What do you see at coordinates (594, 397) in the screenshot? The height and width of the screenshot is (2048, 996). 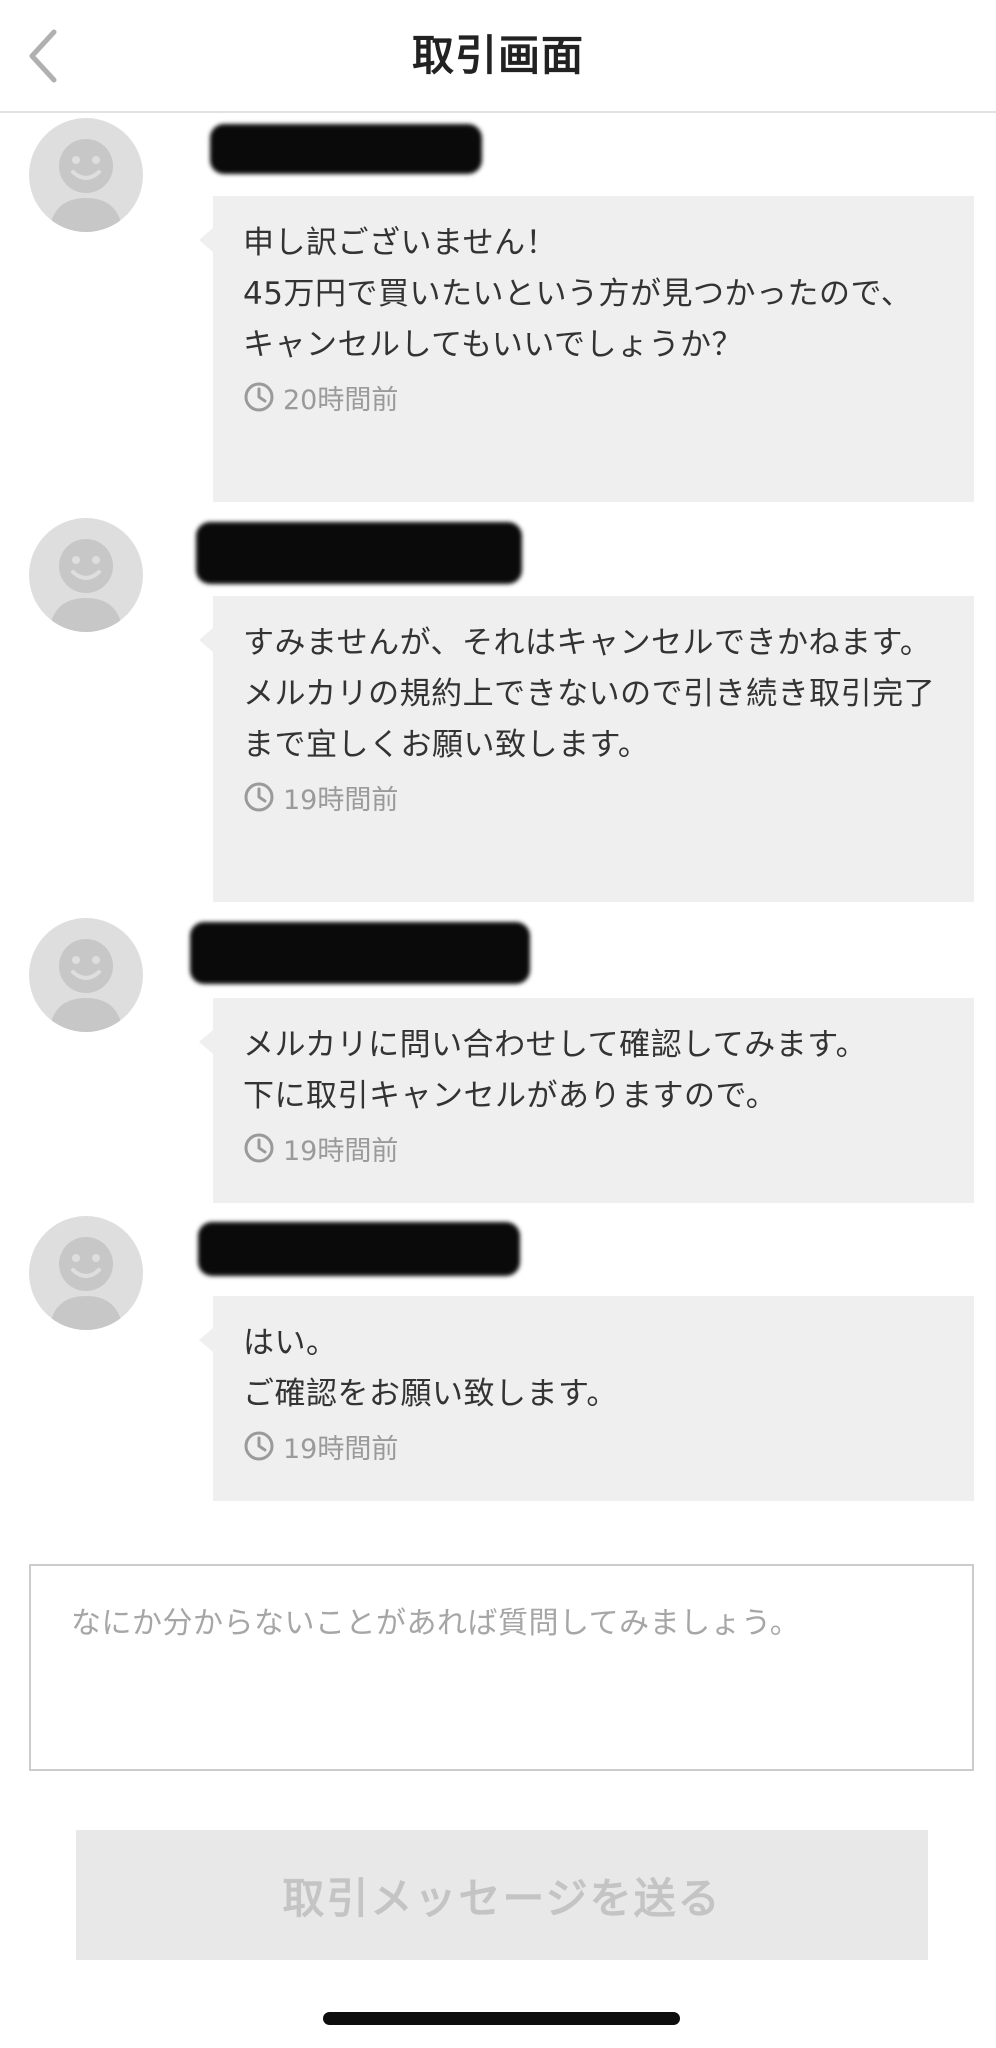 I see `message-timestamp: 20時間前` at bounding box center [594, 397].